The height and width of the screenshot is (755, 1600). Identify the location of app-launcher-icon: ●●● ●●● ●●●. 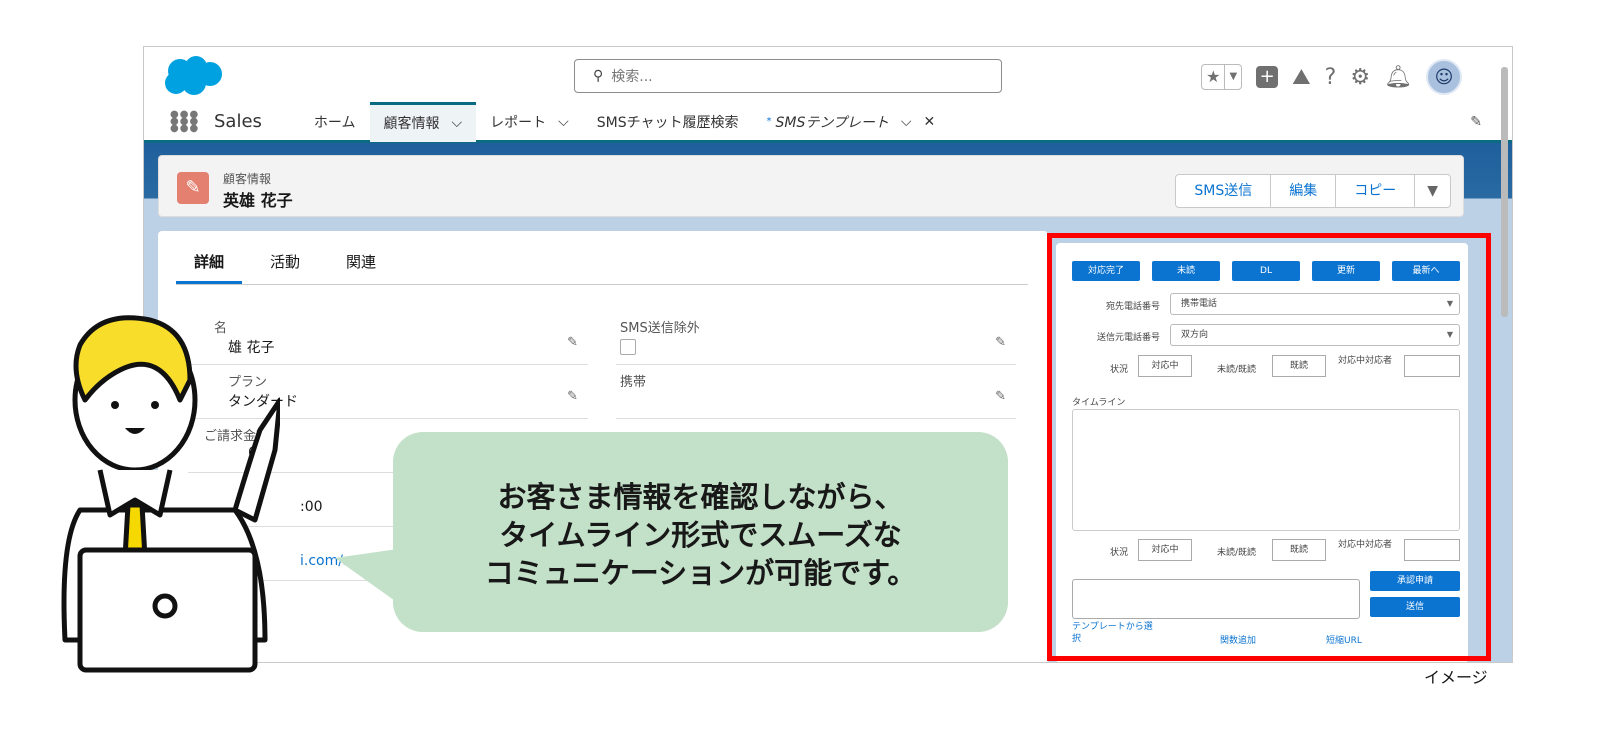
(184, 122).